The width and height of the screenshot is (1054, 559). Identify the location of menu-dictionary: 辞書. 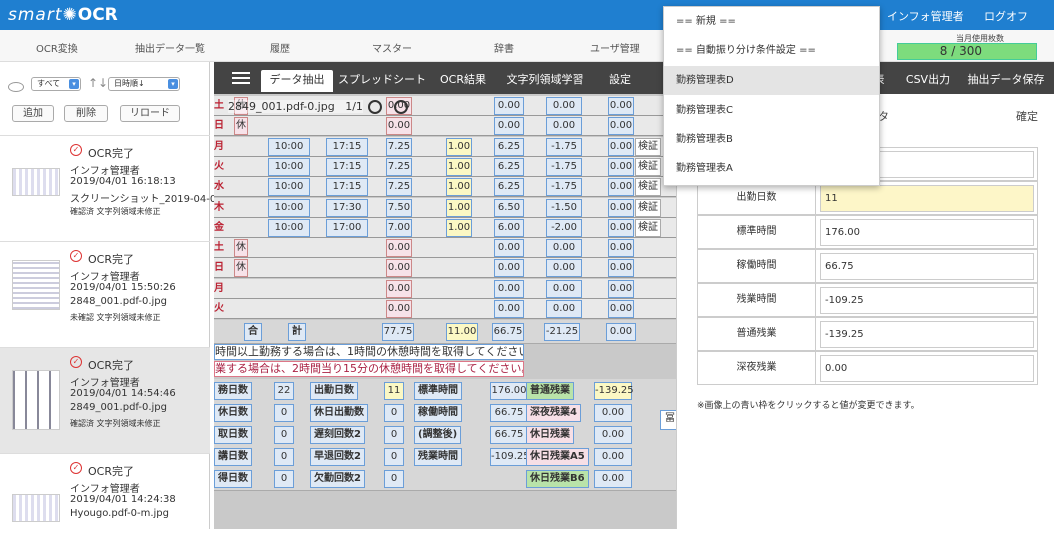
(504, 47).